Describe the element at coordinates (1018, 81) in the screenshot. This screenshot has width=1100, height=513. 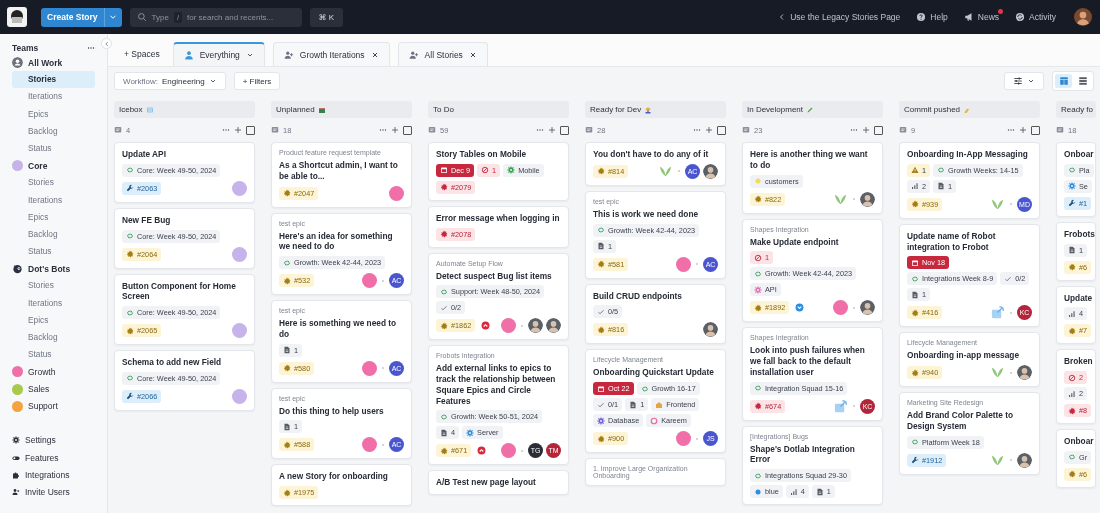
I see `sliders-icon` at that location.